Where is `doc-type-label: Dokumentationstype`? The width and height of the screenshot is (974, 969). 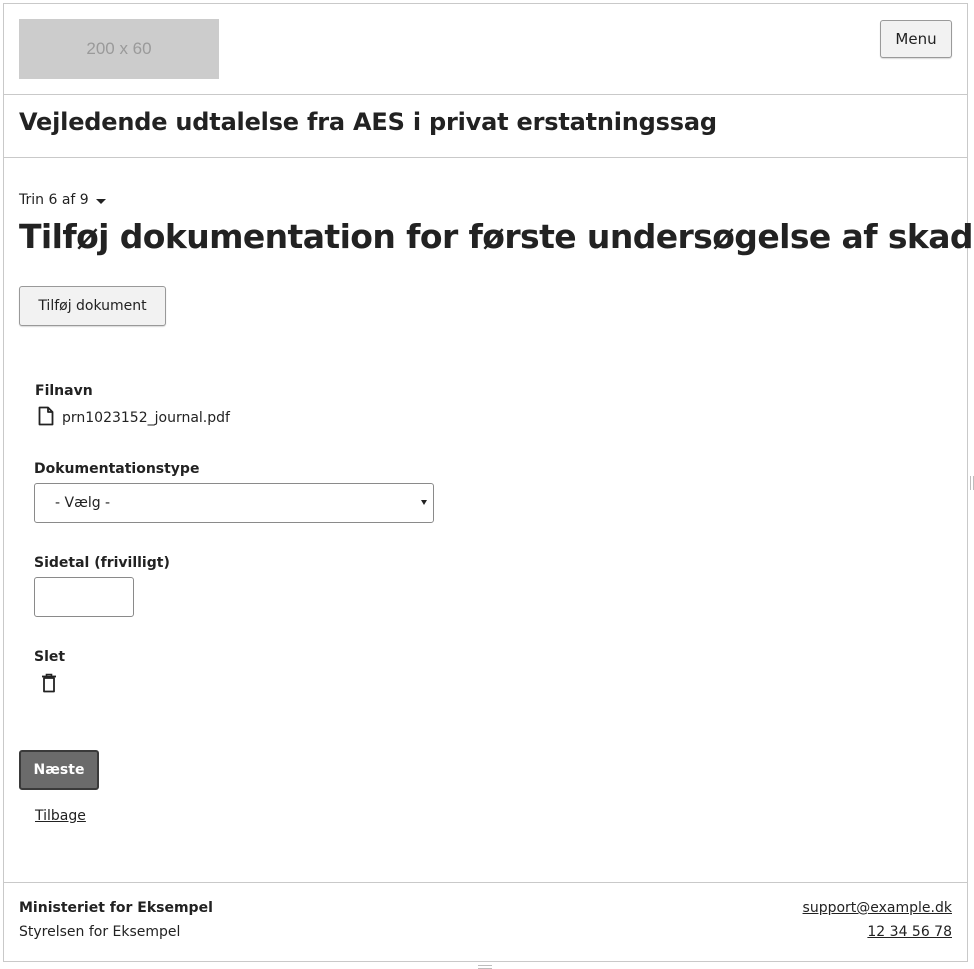 doc-type-label: Dokumentationstype is located at coordinates (117, 469).